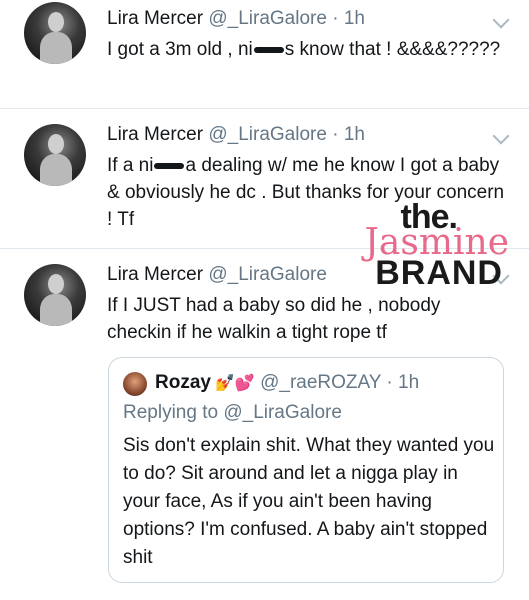  Describe the element at coordinates (183, 382) in the screenshot. I see `quote-user-name: Rozay` at that location.